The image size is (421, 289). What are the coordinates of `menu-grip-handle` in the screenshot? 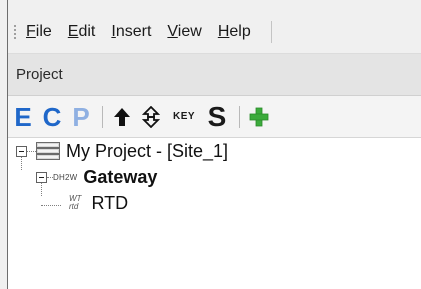 It's located at (15, 31).